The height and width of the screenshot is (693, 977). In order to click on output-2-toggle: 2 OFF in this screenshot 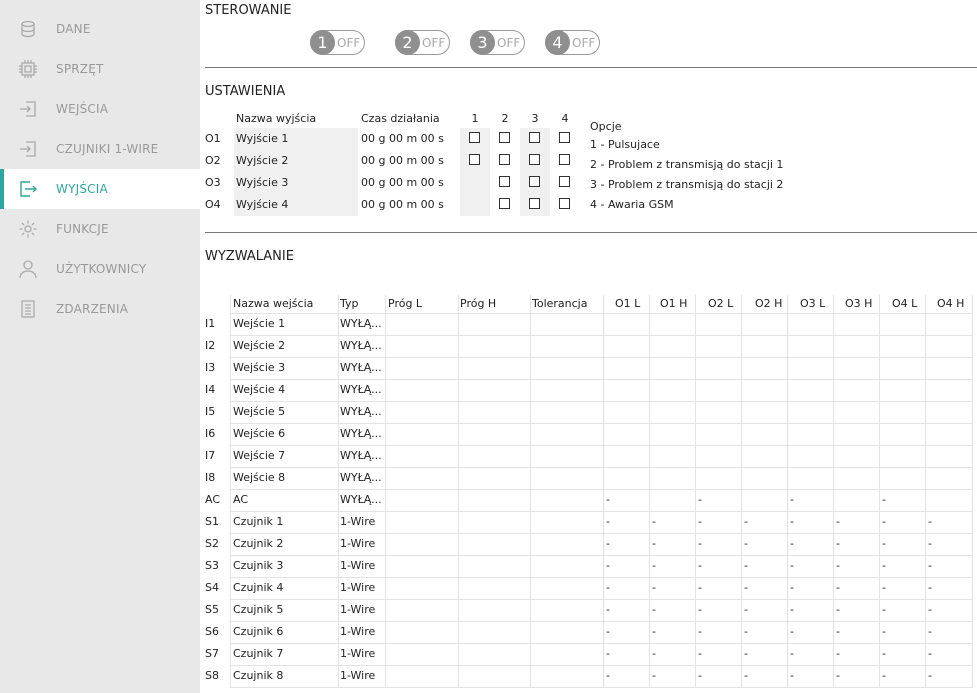, I will do `click(422, 42)`.